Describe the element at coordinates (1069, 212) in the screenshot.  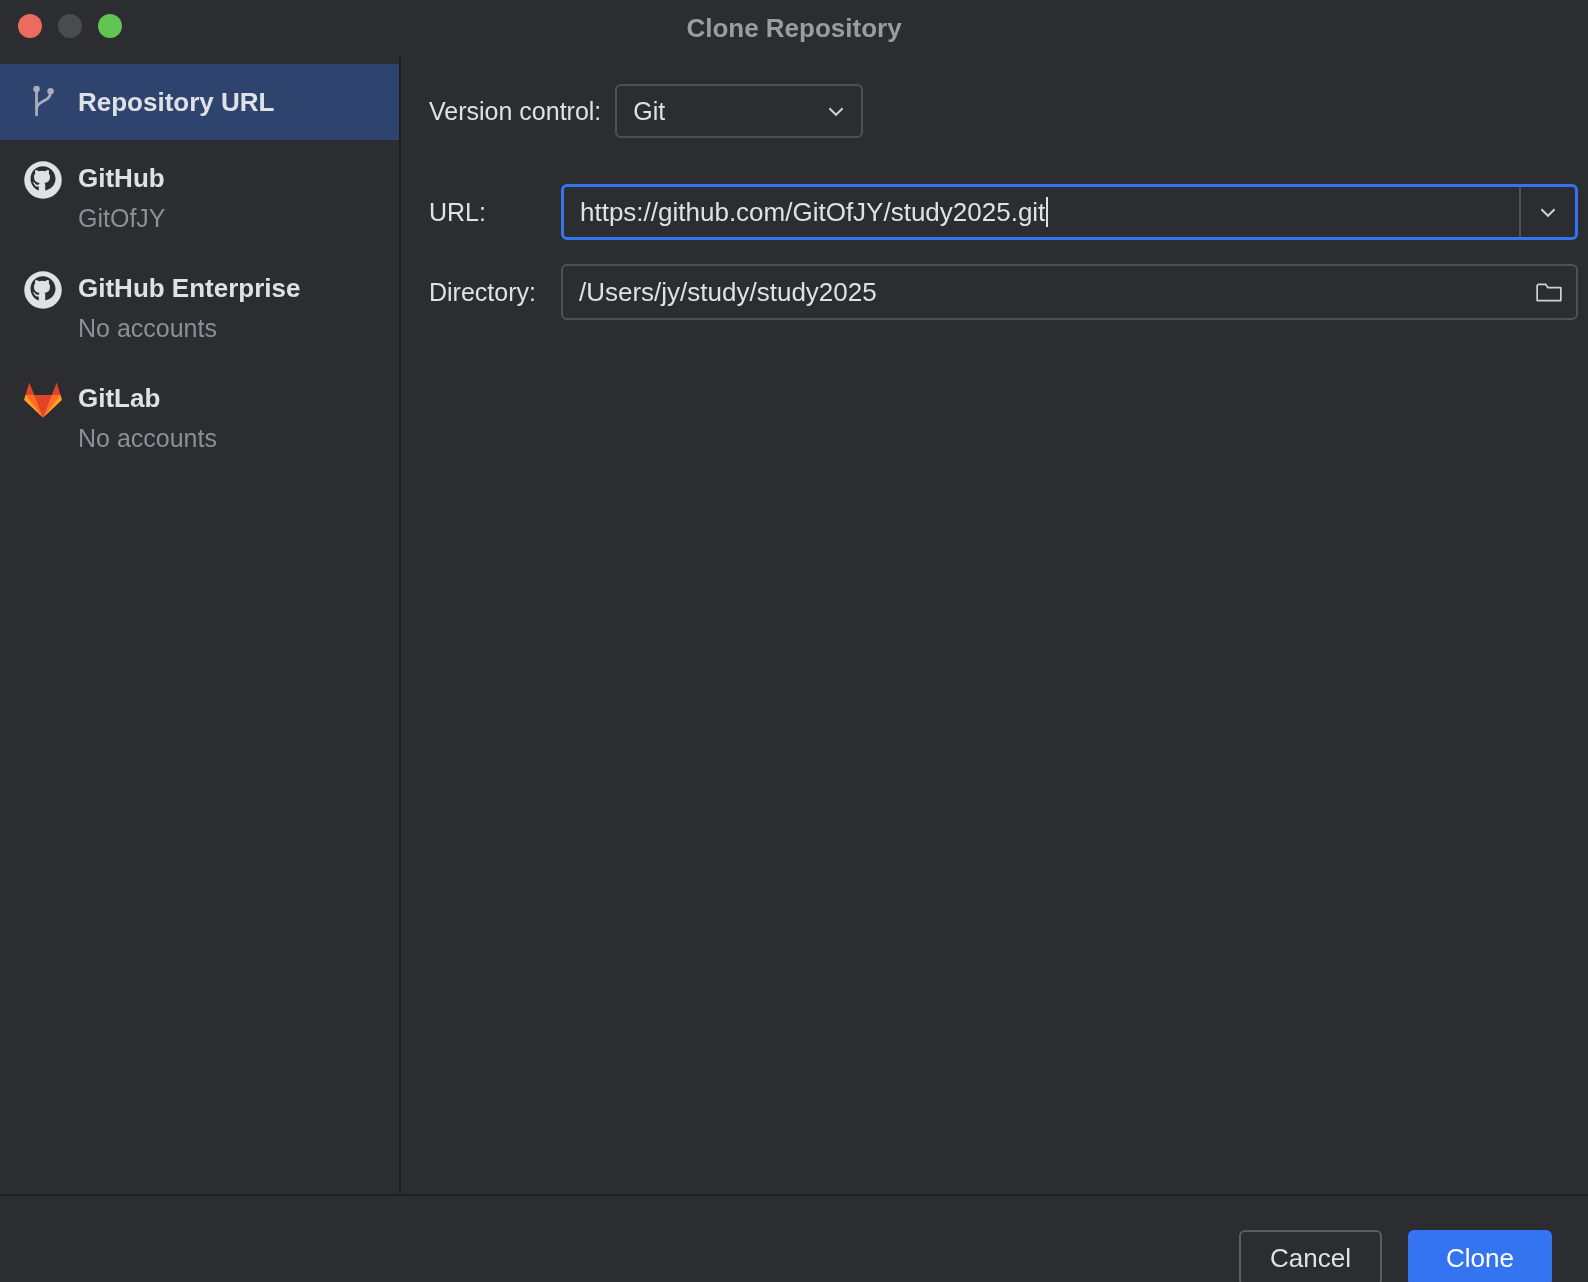
I see `url-input-field: https://github.com/GitOfJY/study2025.git` at that location.